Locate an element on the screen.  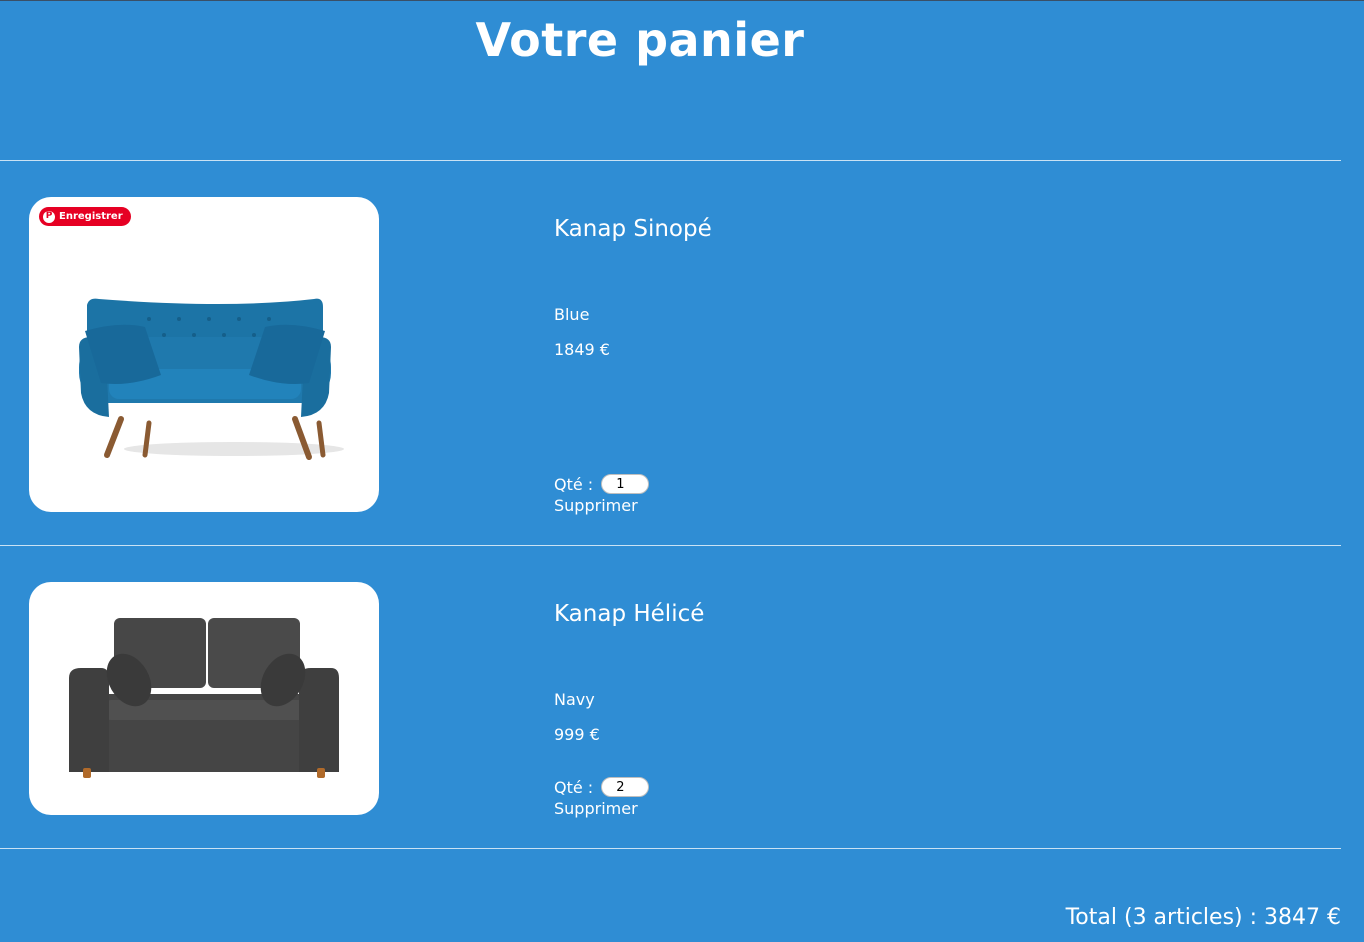
pinterest-save-label: Enregistrer is located at coordinates (91, 216).